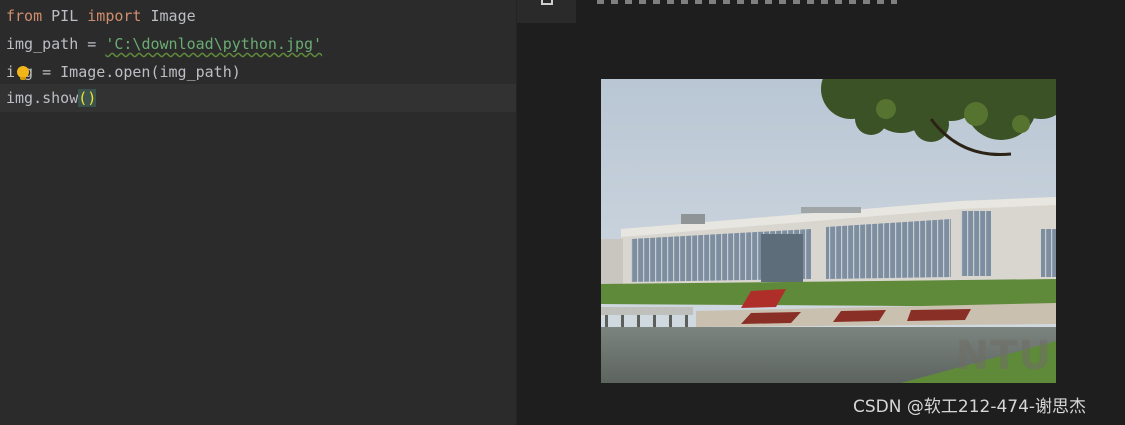  I want to click on imported-name: Image, so click(168, 16).